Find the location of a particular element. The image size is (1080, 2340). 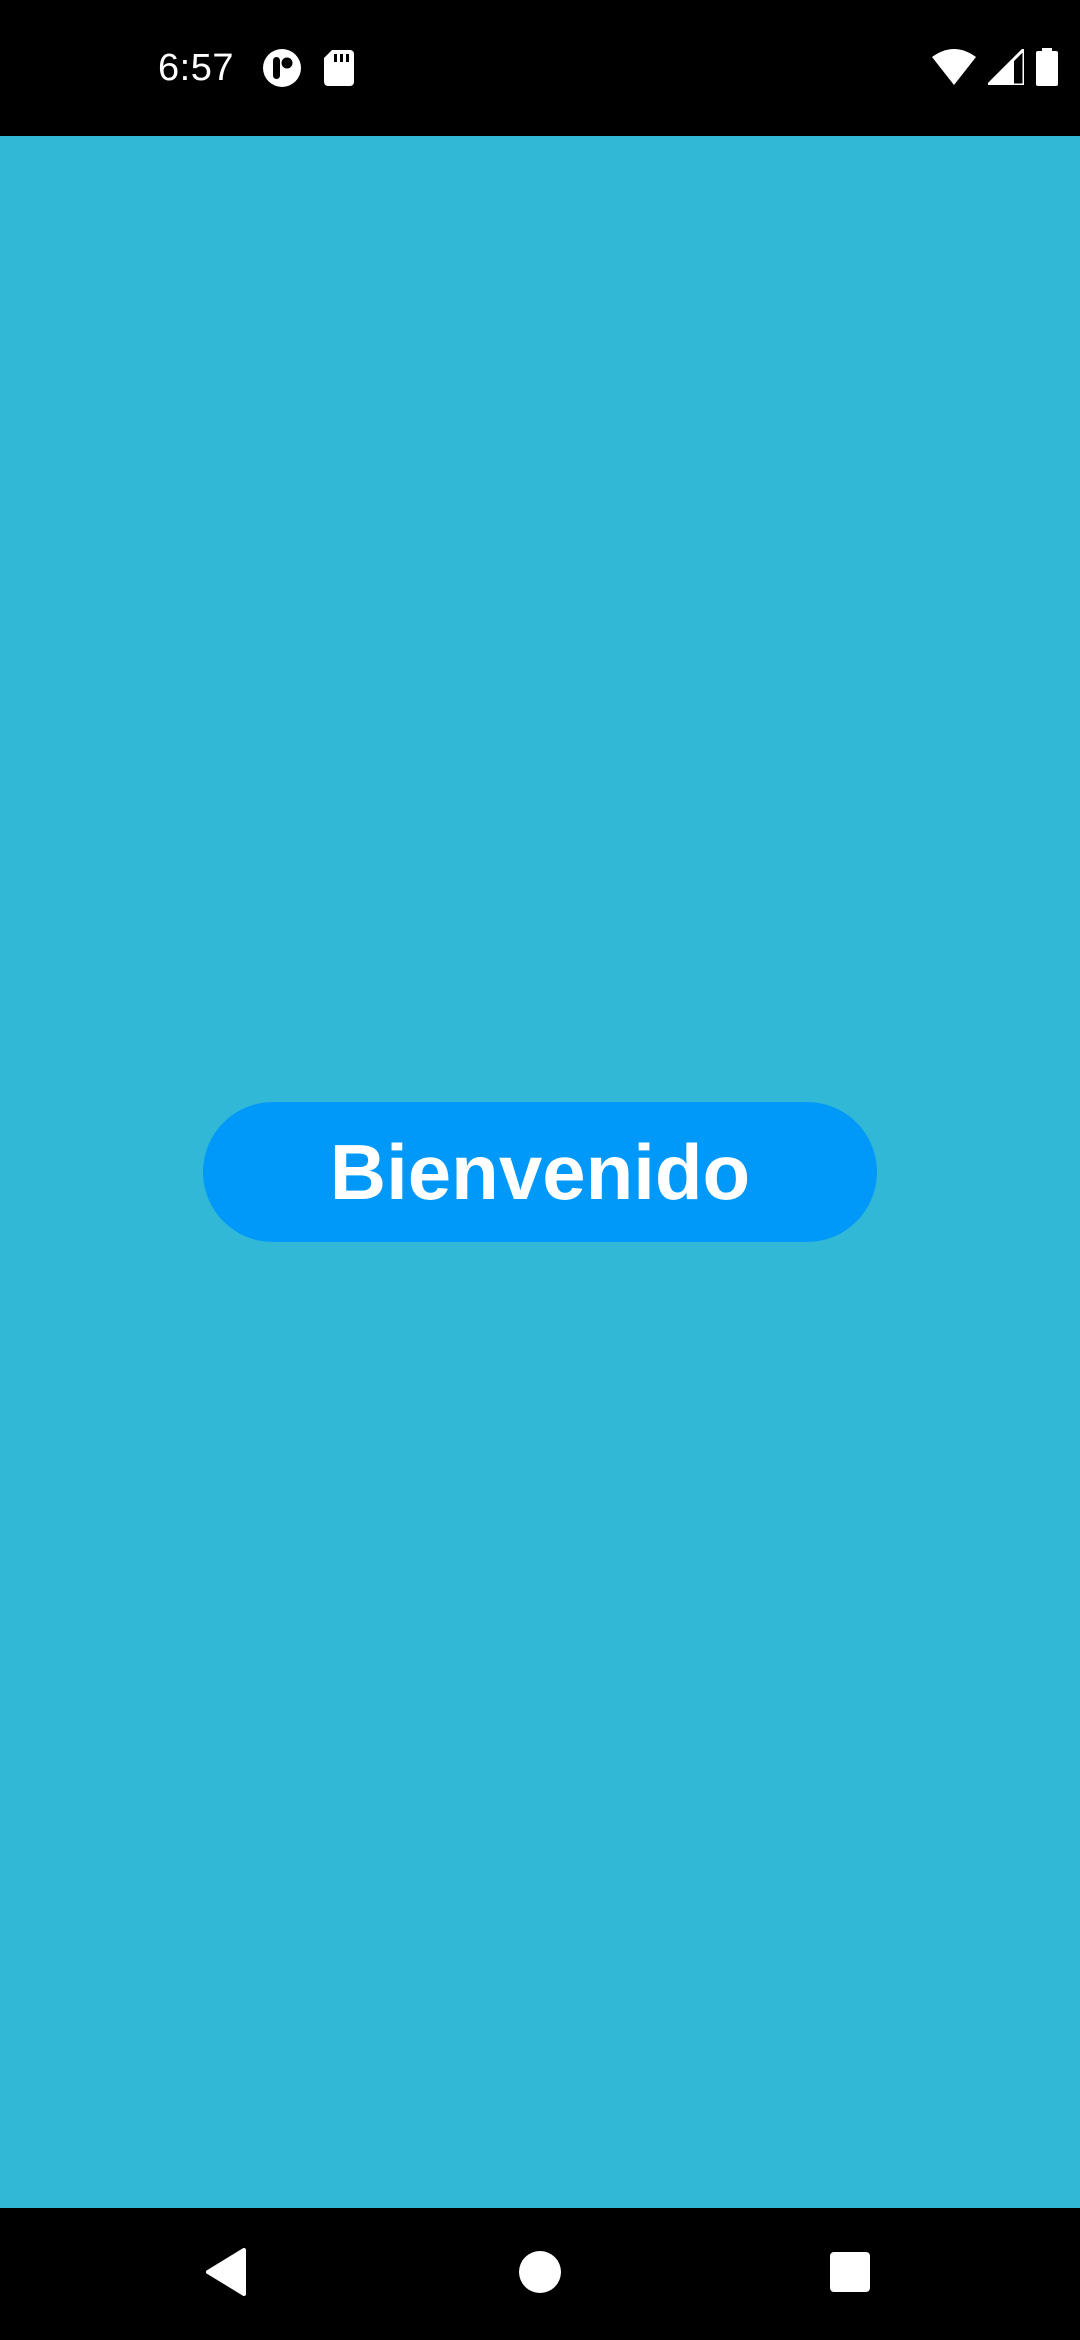

back-button is located at coordinates (226, 2274).